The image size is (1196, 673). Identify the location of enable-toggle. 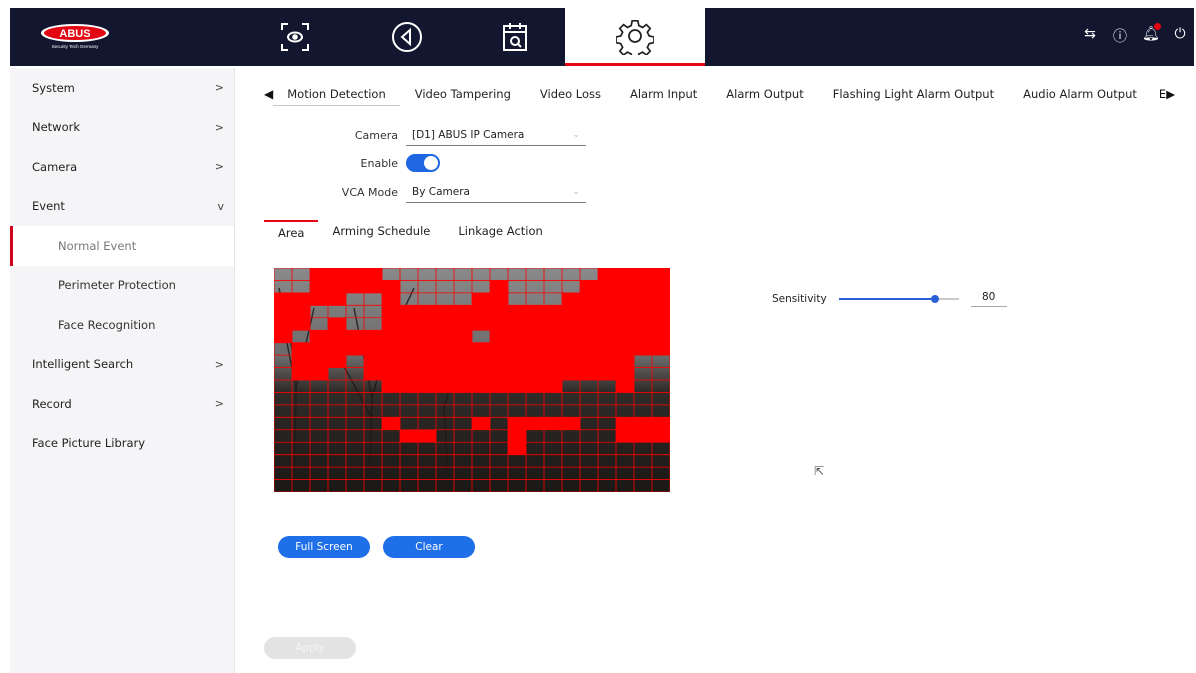
(423, 163).